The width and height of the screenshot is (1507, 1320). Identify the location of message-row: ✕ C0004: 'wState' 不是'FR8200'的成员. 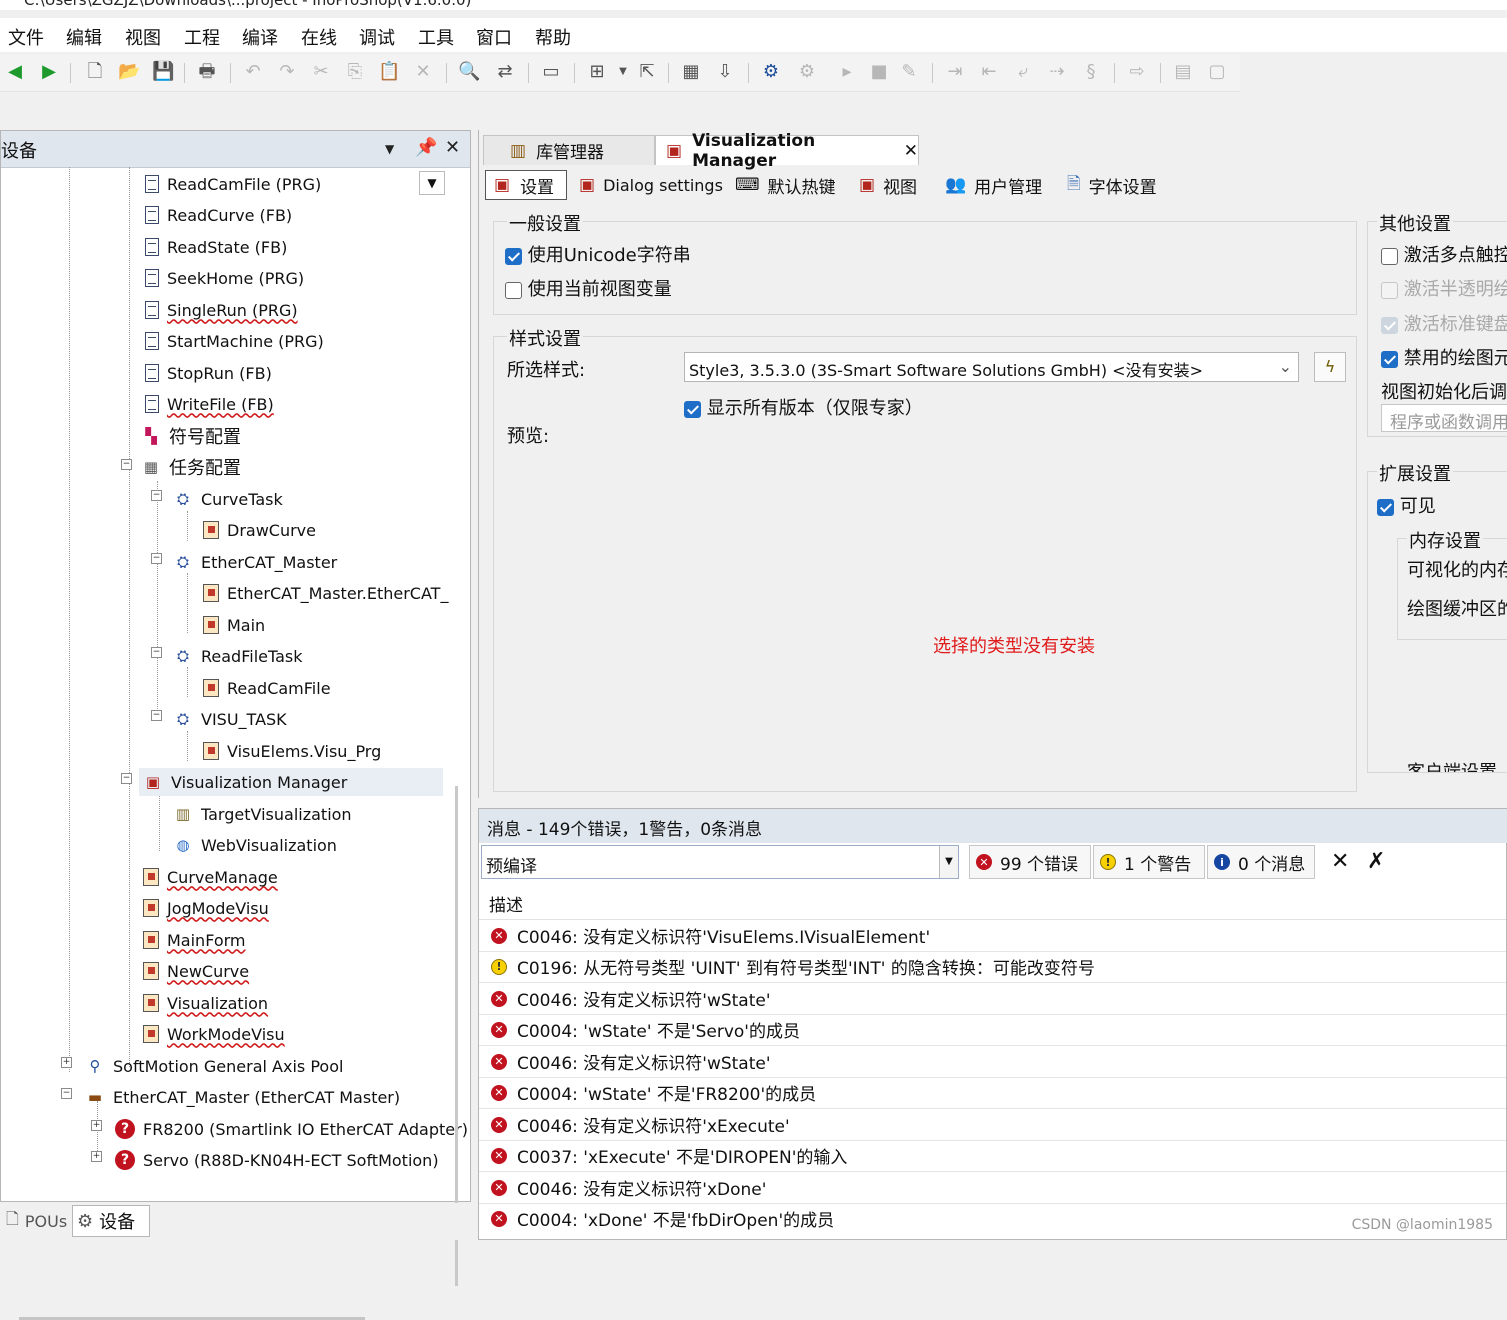
(992, 1093).